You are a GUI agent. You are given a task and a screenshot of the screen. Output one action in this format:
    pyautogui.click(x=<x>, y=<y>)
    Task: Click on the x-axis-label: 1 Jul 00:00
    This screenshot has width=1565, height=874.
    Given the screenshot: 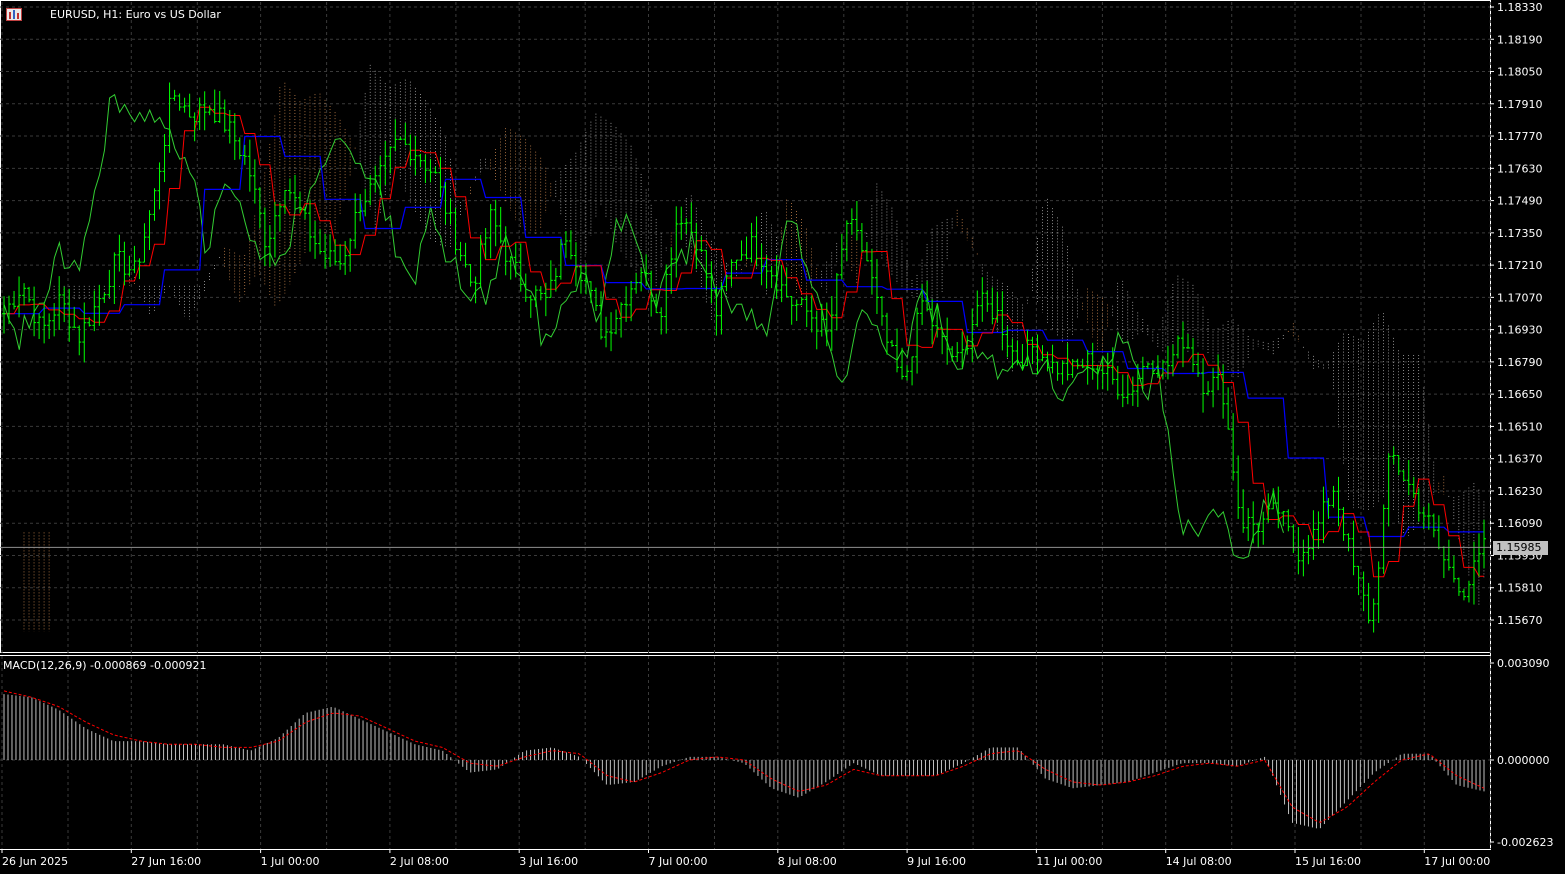 What is the action you would take?
    pyautogui.click(x=290, y=861)
    